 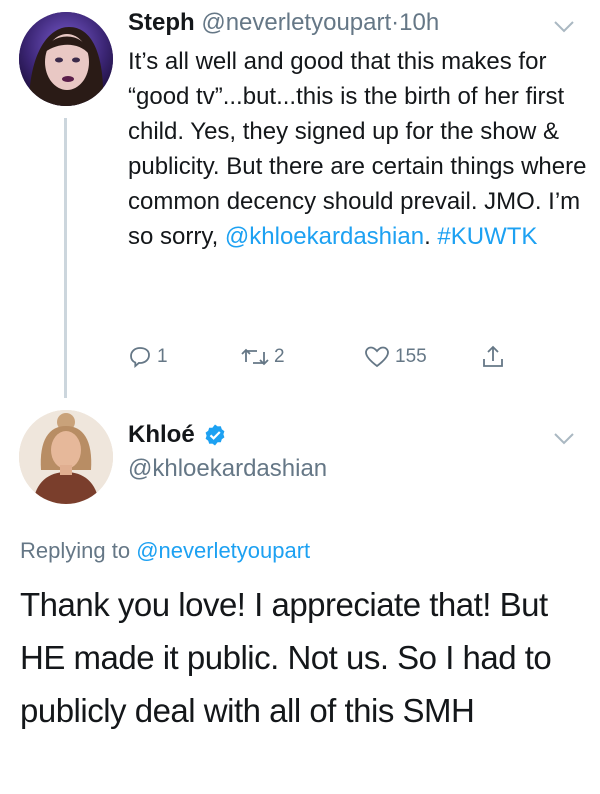 I want to click on like-button: 155, so click(x=395, y=357).